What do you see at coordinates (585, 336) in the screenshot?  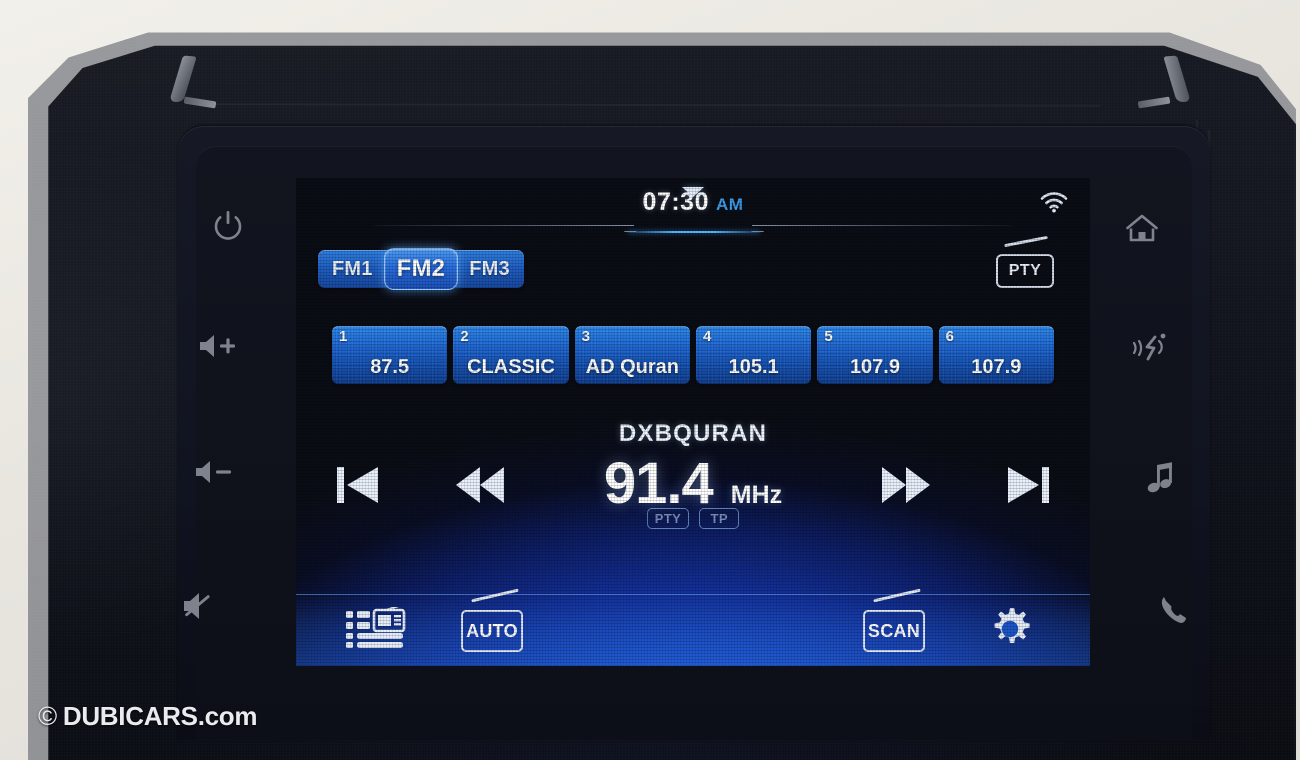 I see `preset-number: 3` at bounding box center [585, 336].